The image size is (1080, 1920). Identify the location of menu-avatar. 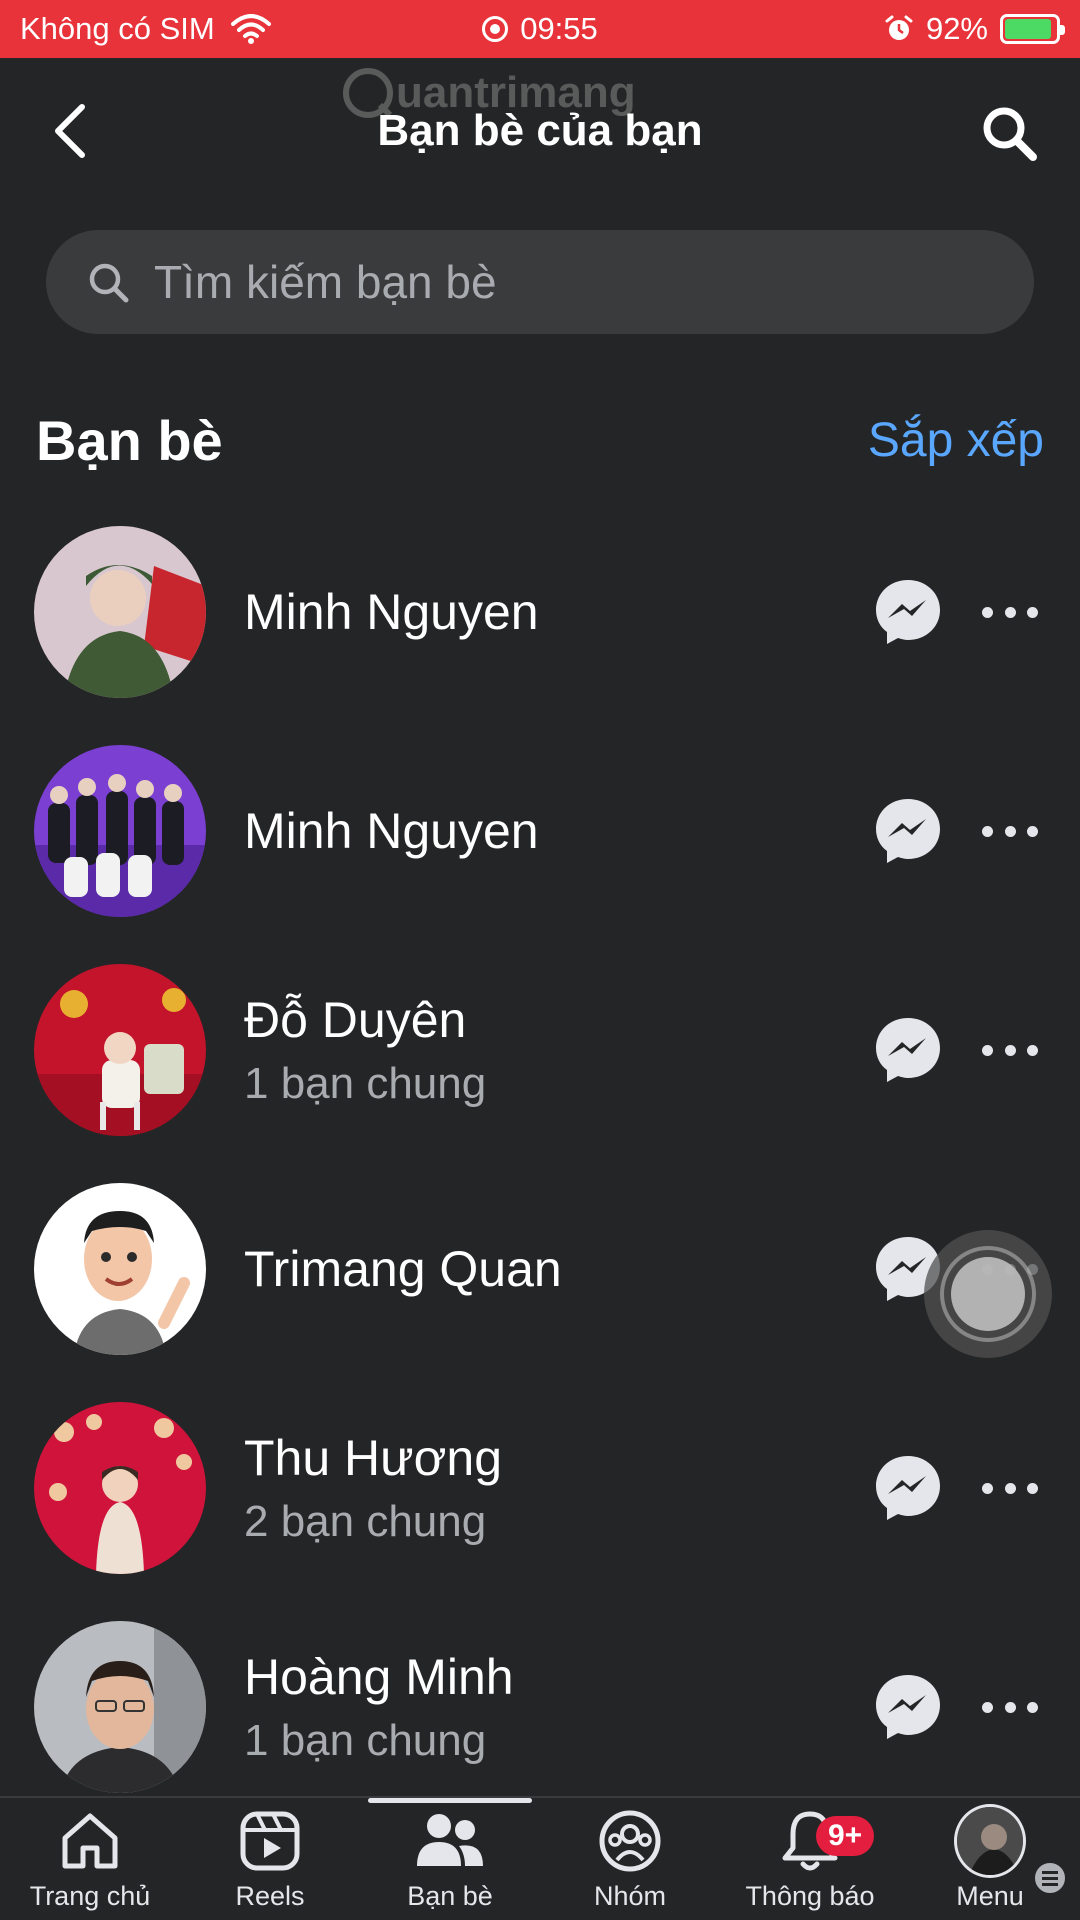
(990, 1841).